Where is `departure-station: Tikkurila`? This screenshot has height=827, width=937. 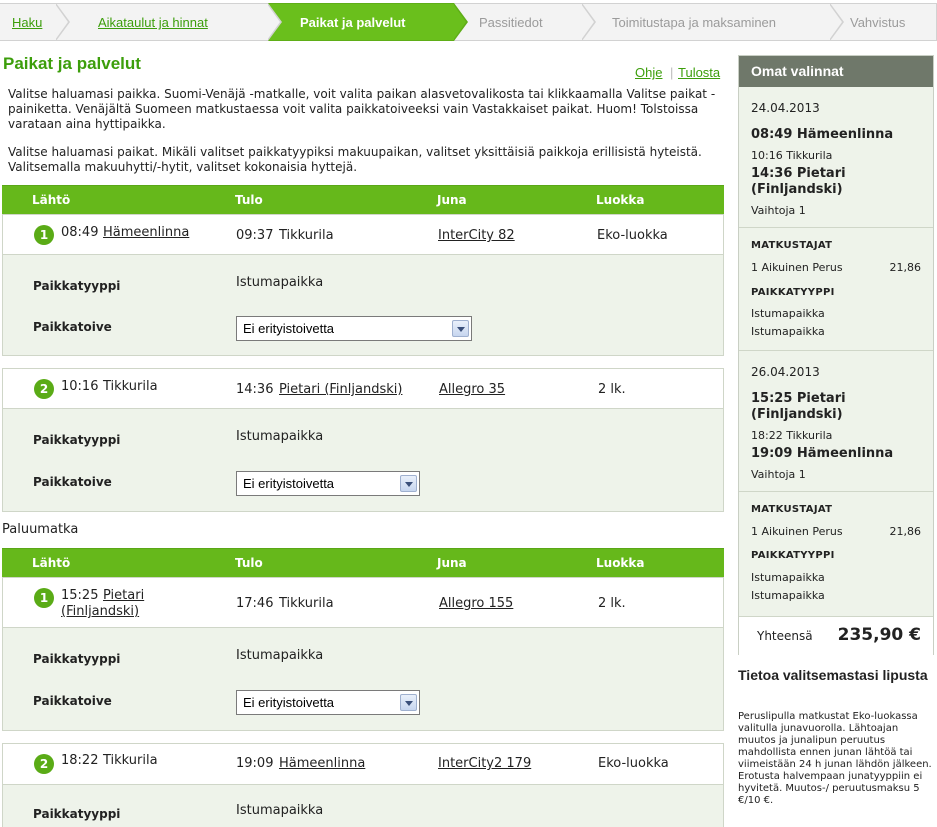
departure-station: Tikkurila is located at coordinates (130, 760).